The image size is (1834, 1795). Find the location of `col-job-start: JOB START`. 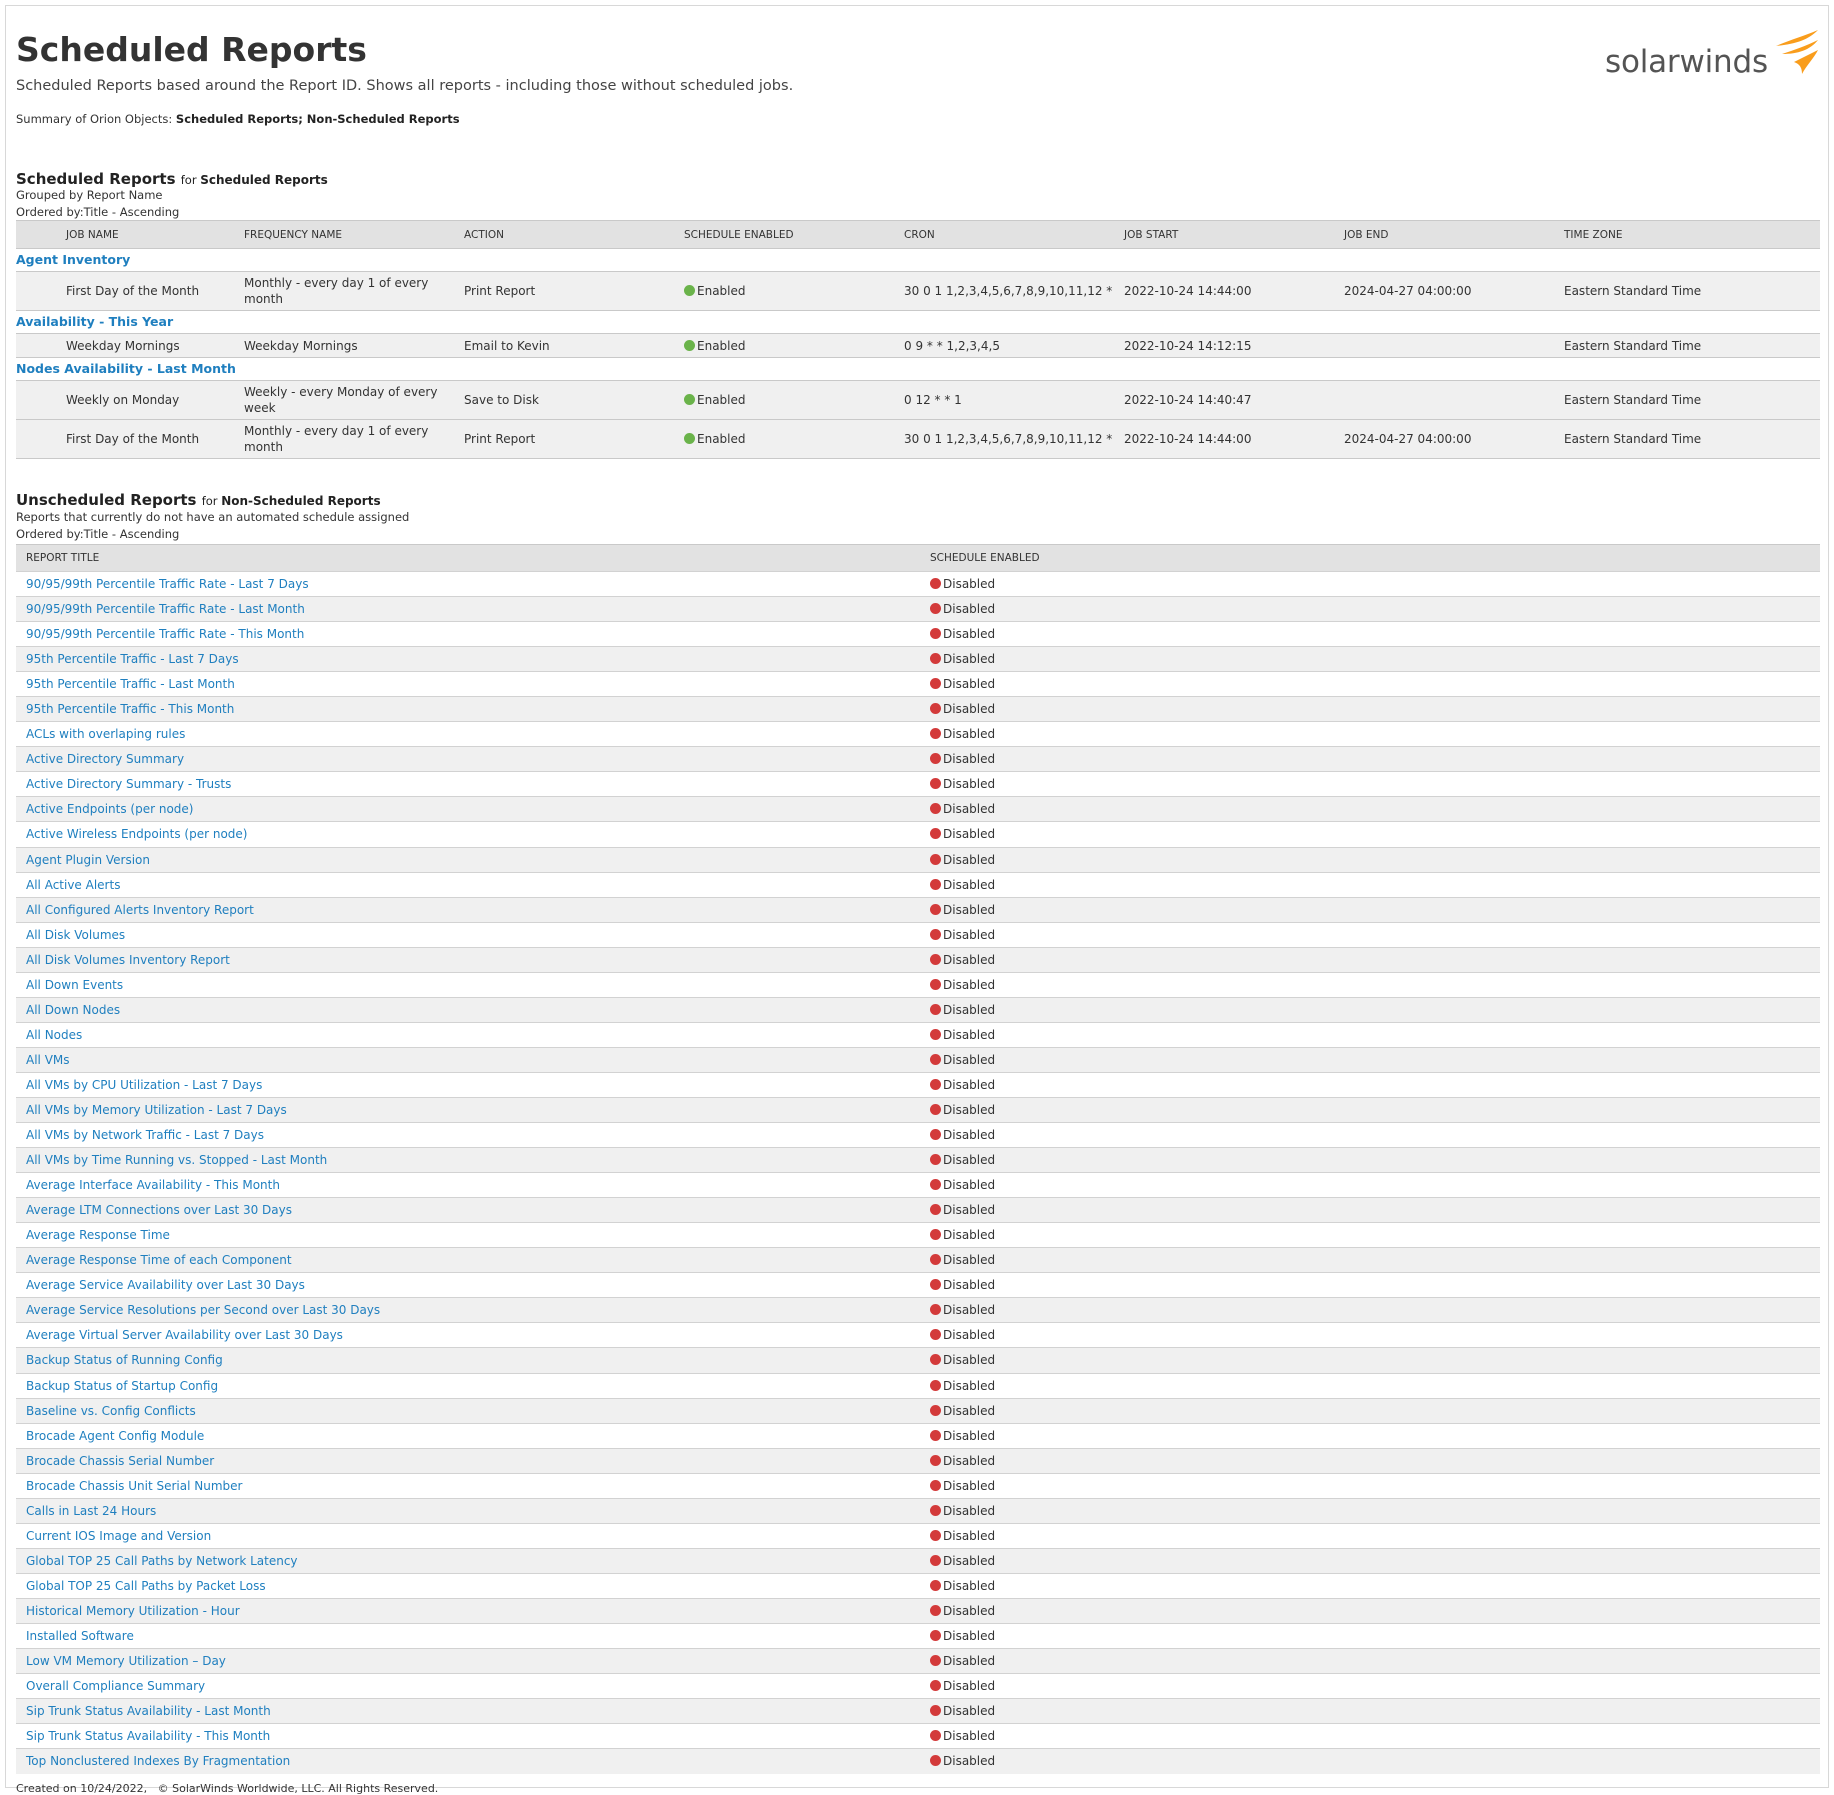

col-job-start: JOB START is located at coordinates (1226, 234).